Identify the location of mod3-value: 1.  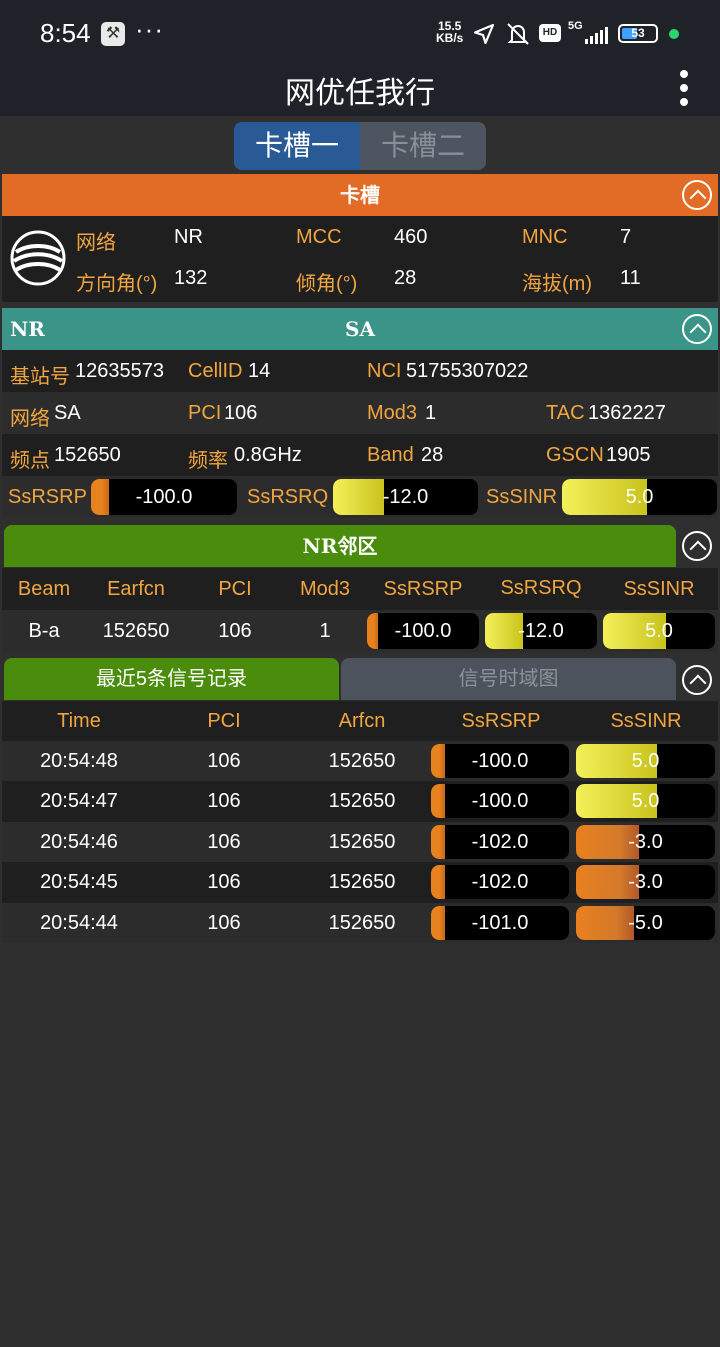
(431, 413).